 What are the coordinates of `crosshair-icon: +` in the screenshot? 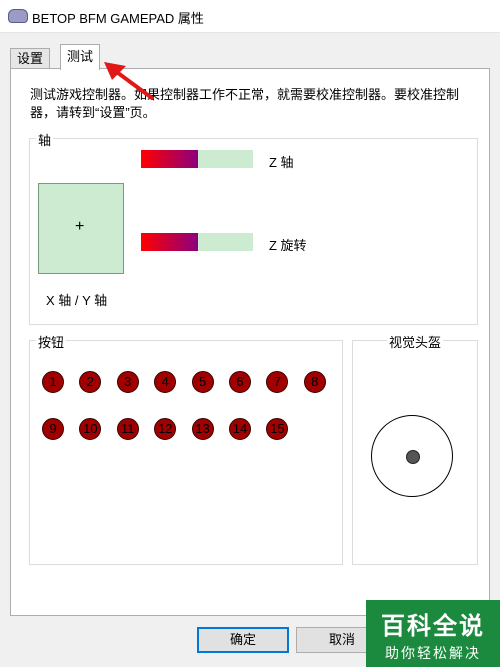 It's located at (80, 226).